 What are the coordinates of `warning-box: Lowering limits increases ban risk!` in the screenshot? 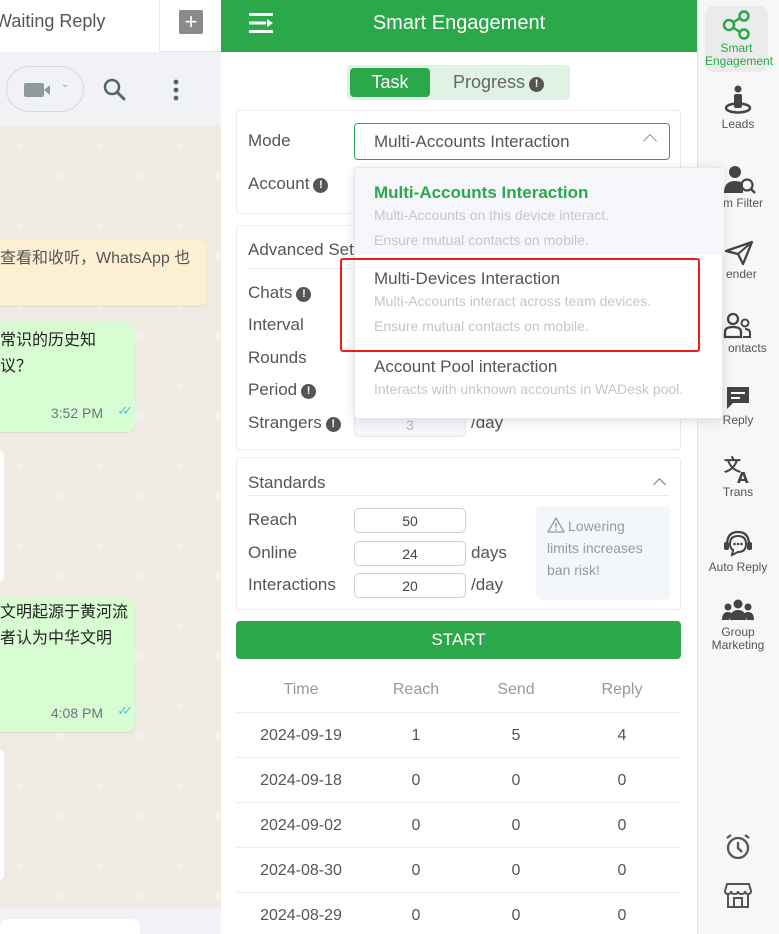 It's located at (603, 553).